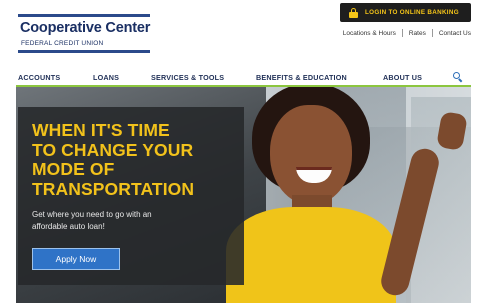  What do you see at coordinates (402, 77) in the screenshot?
I see `nav-about-us: ABOUT US` at bounding box center [402, 77].